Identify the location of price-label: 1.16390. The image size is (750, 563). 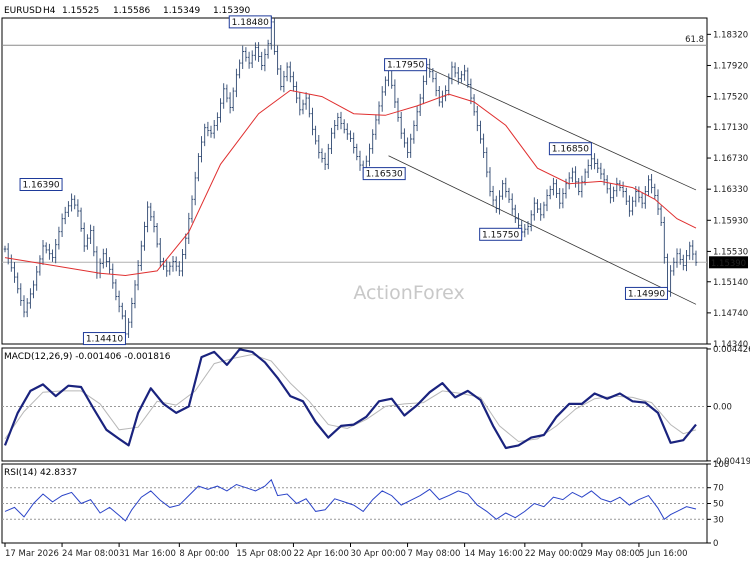
(40, 186).